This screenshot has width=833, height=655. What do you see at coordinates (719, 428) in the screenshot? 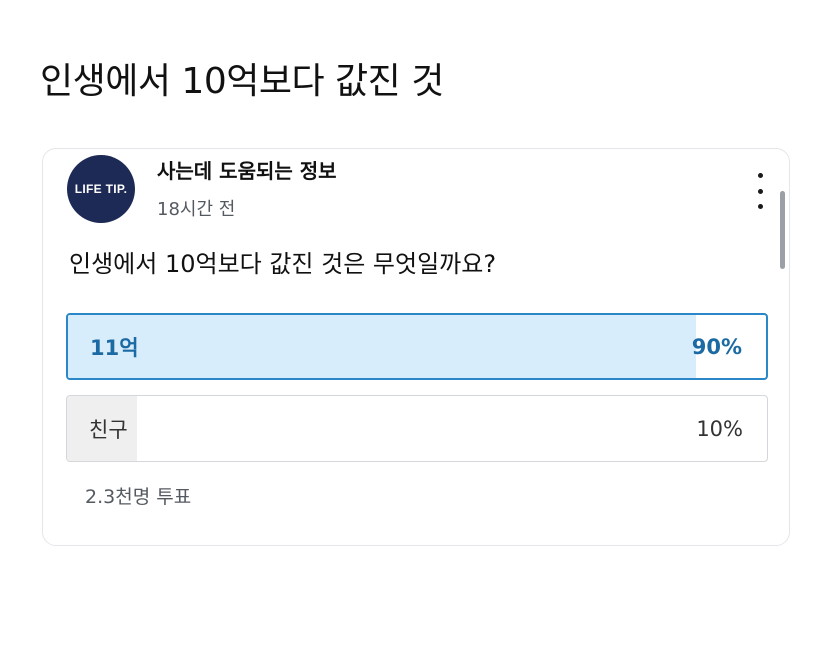
I see `poll-option-percent: 10%` at bounding box center [719, 428].